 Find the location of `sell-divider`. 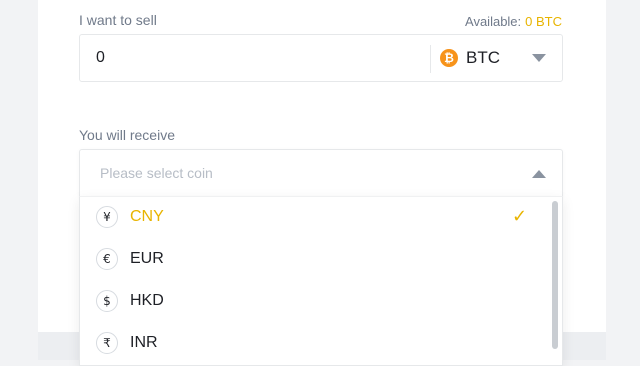

sell-divider is located at coordinates (430, 59).